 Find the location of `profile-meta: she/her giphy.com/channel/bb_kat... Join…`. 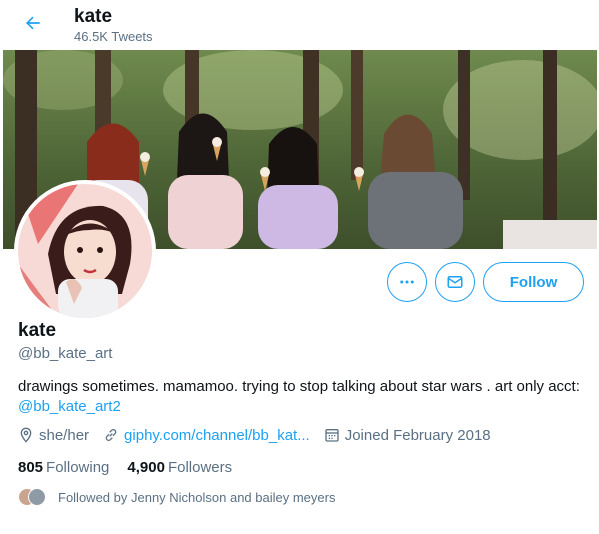

profile-meta: she/her giphy.com/channel/bb_kat... Join… is located at coordinates (261, 435).